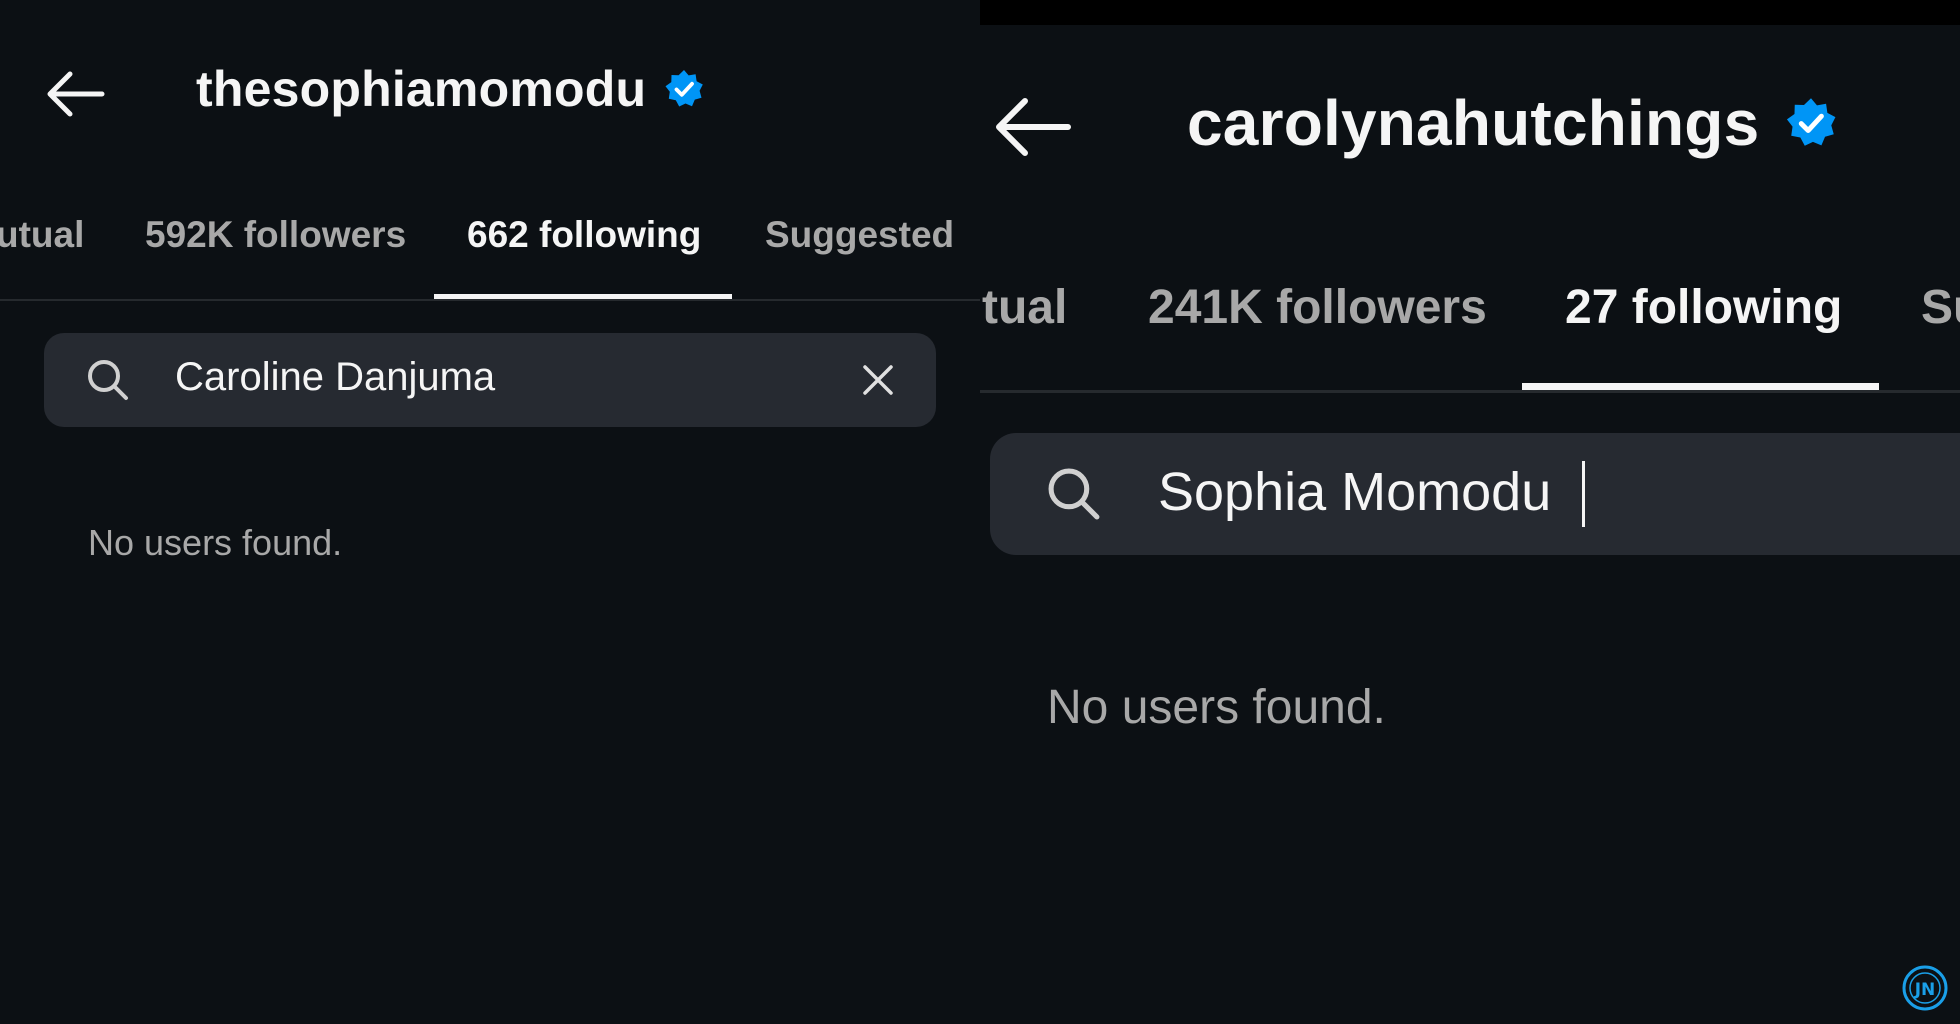 The width and height of the screenshot is (1960, 1024). I want to click on search-input: Sophia Momodu, so click(1354, 492).